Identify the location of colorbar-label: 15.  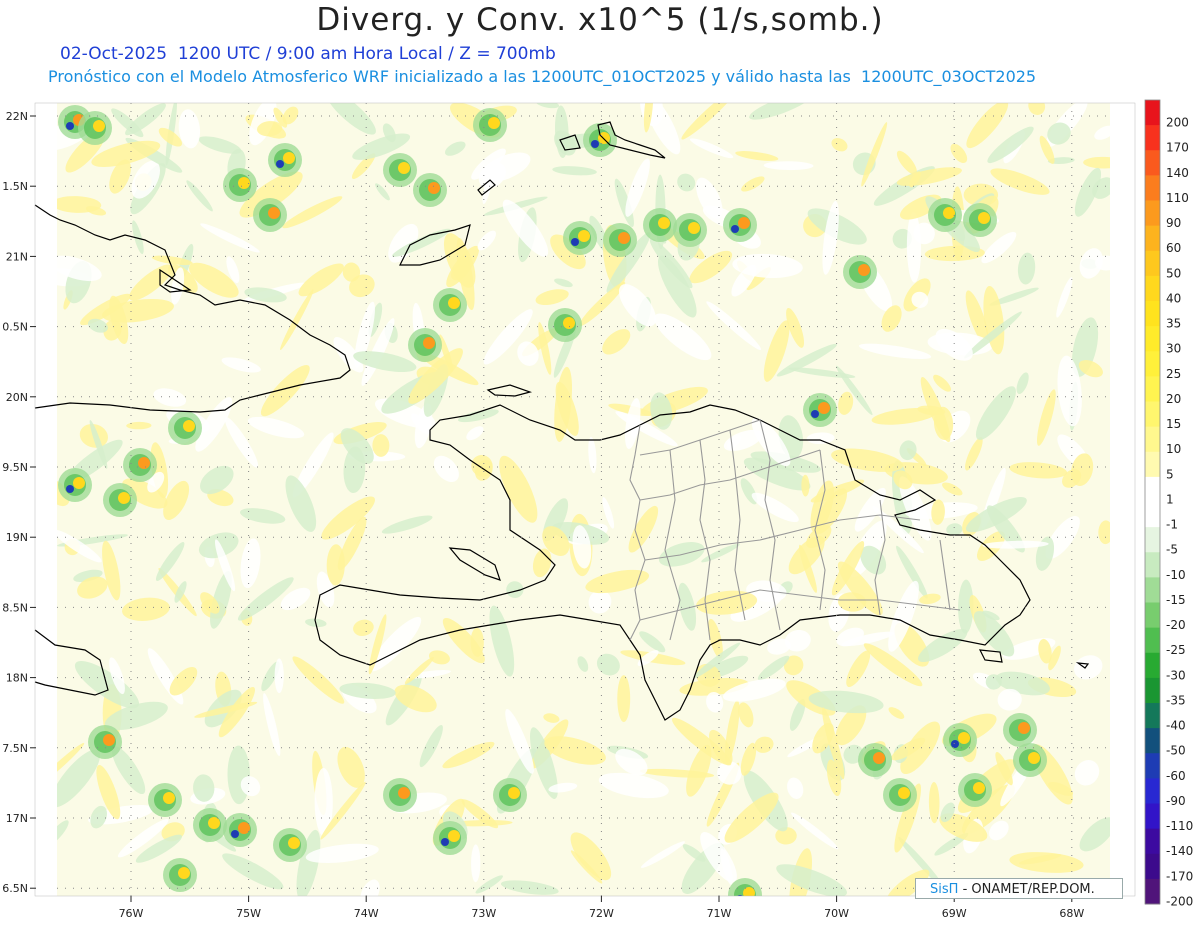
(1173, 424).